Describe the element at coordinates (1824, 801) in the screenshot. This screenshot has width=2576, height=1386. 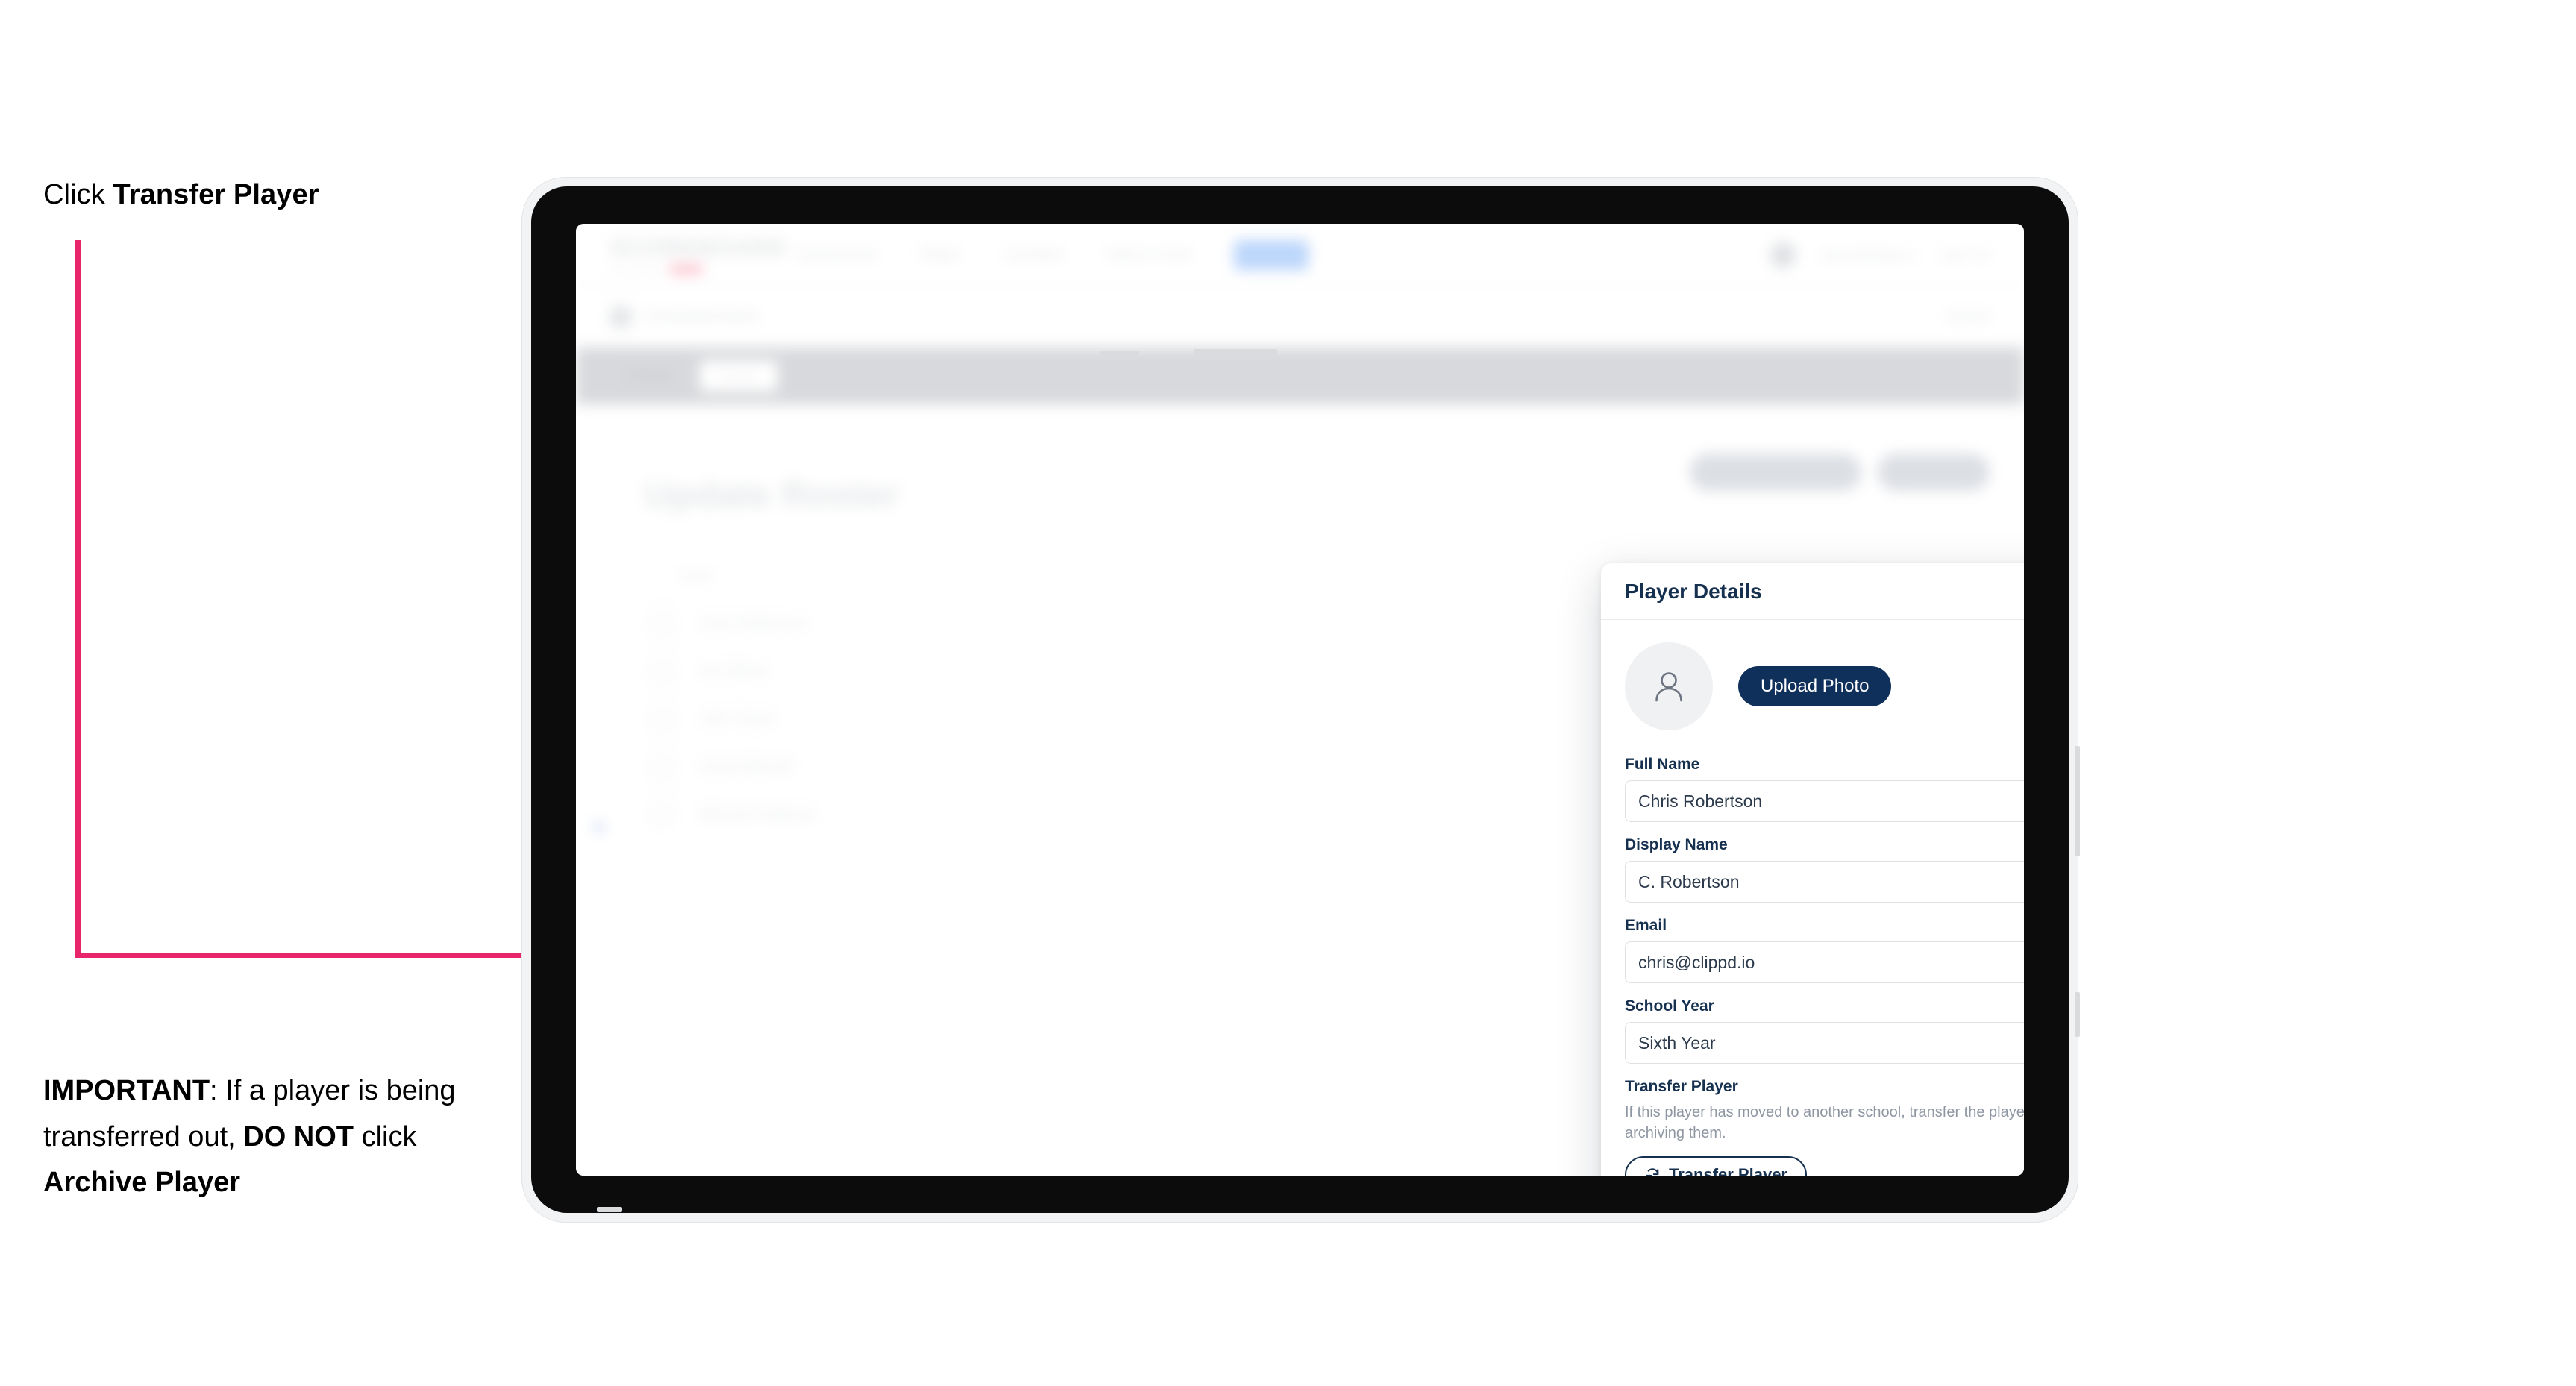
I see `full-name-input` at that location.